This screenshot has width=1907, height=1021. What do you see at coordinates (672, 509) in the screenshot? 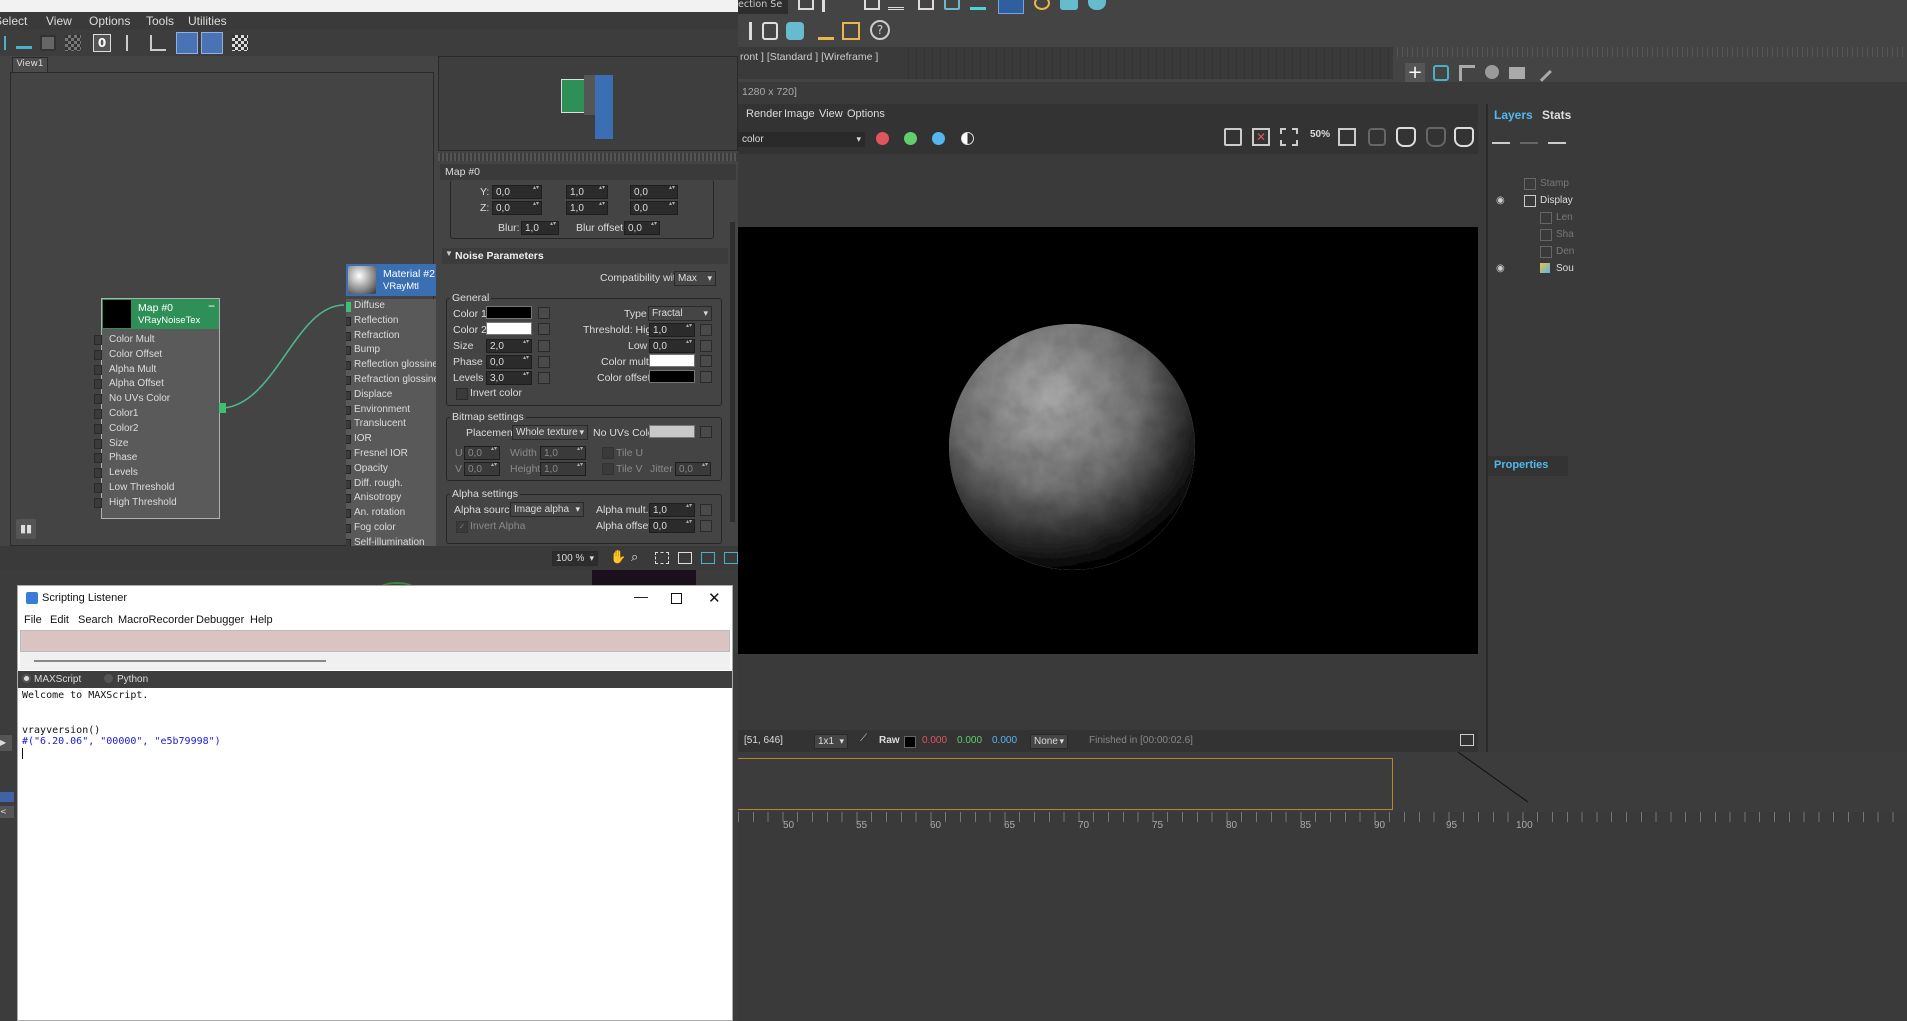
I see `alpha-mult-spinner: 1,0` at bounding box center [672, 509].